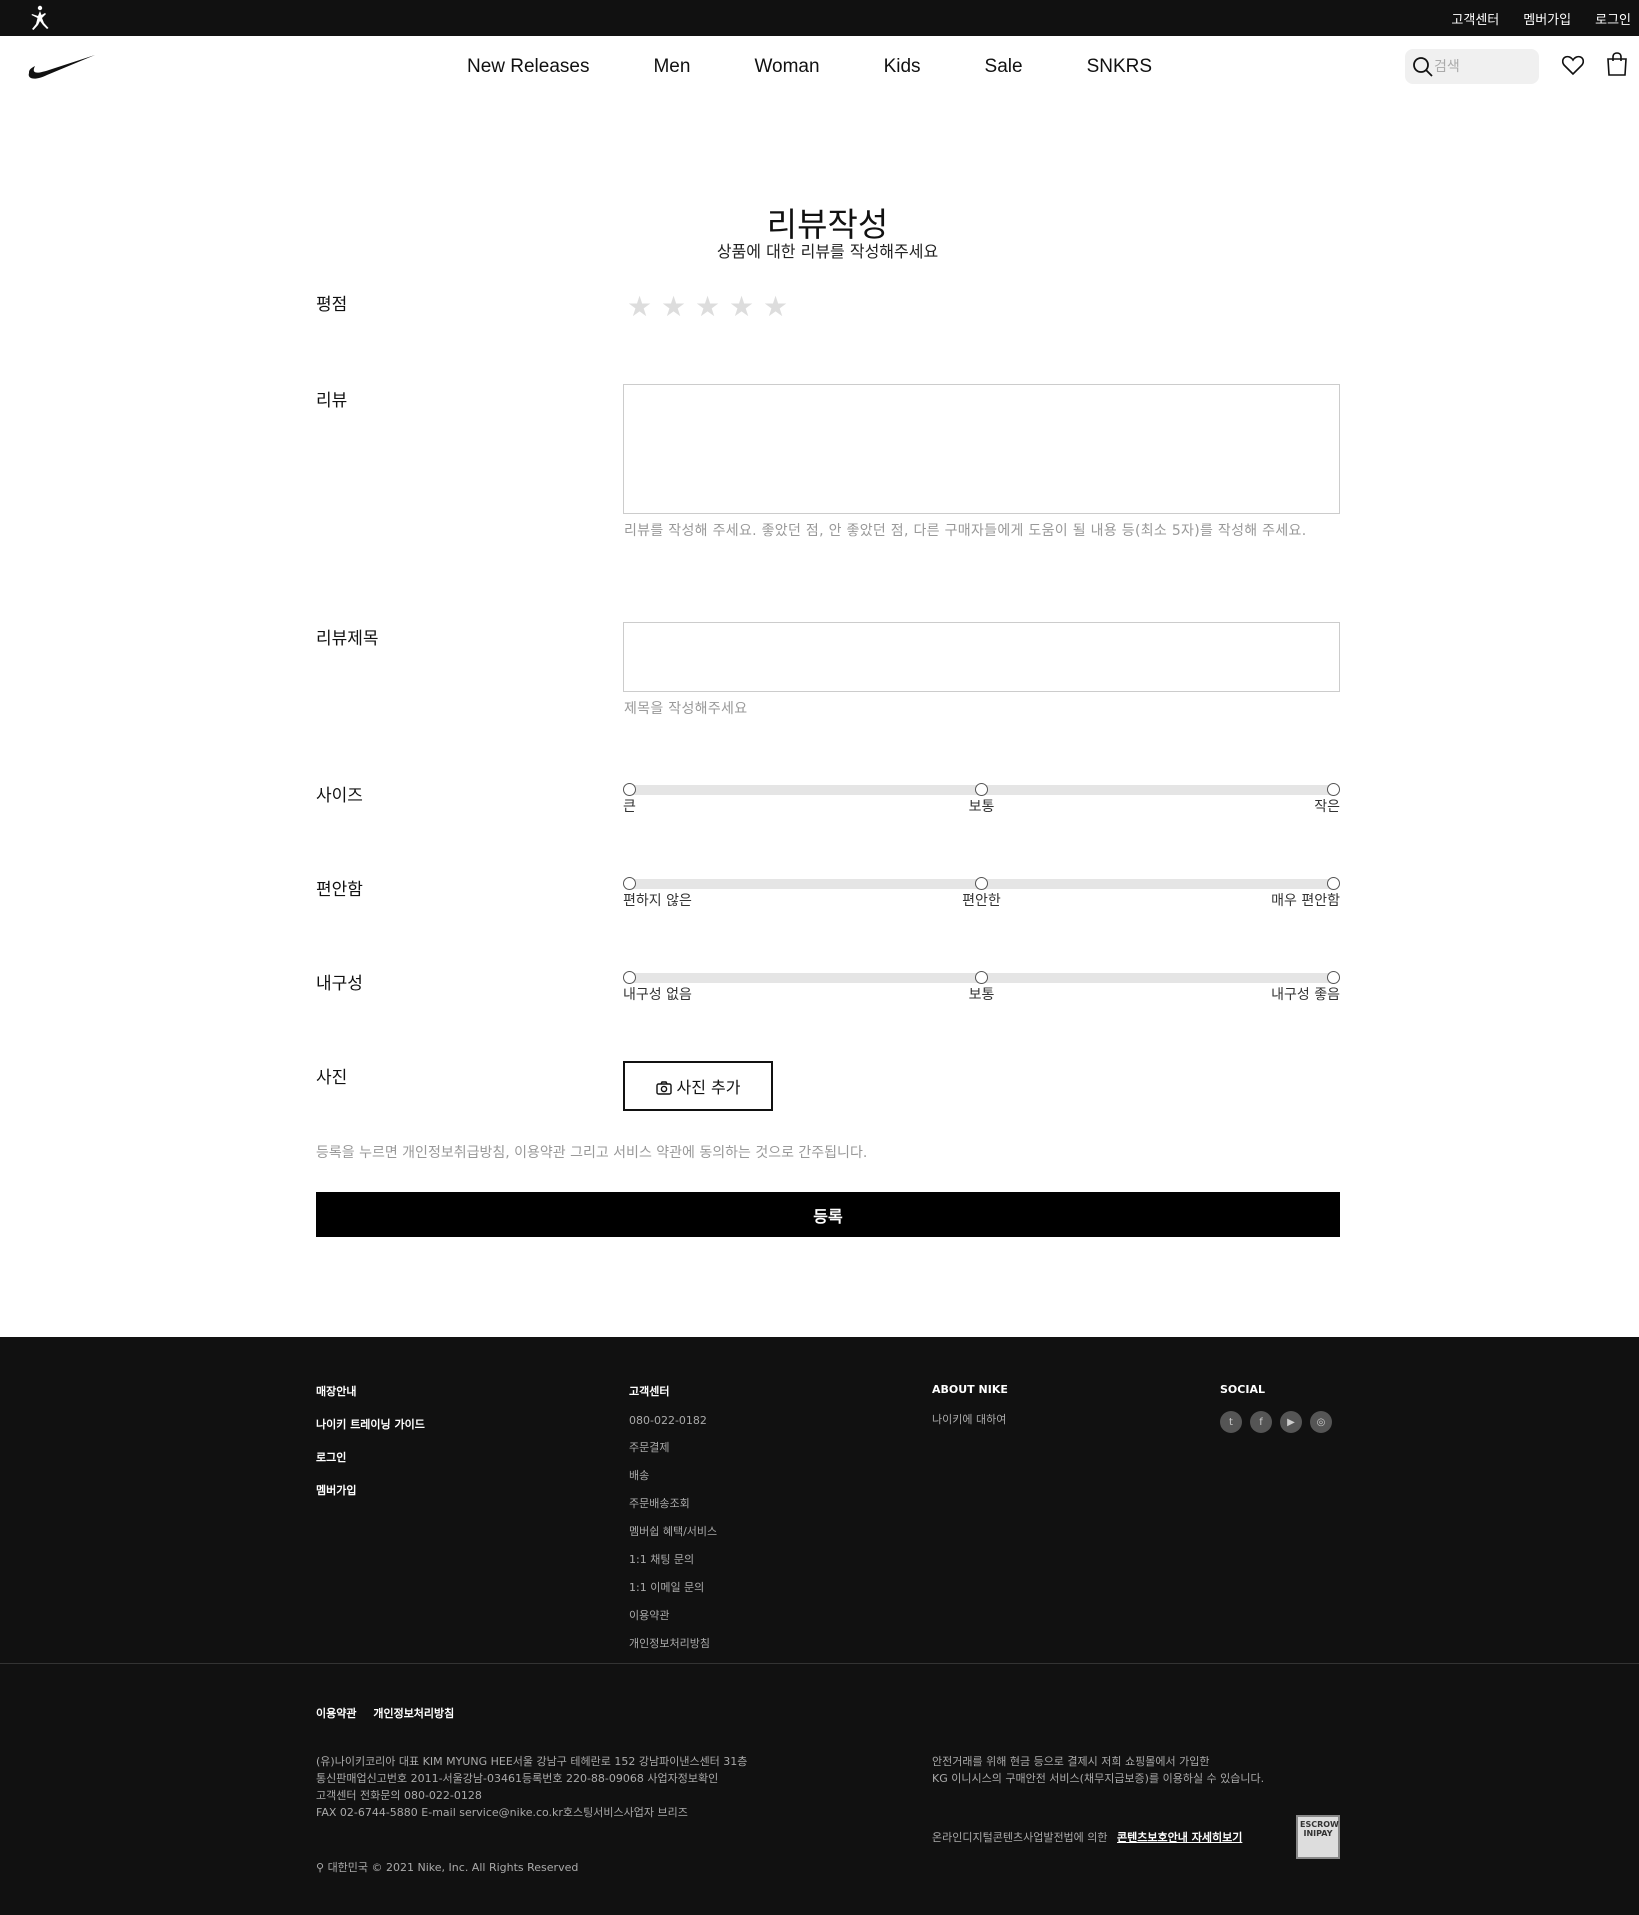 The width and height of the screenshot is (1639, 1915). What do you see at coordinates (828, 1214) in the screenshot?
I see `submit-button: 등록` at bounding box center [828, 1214].